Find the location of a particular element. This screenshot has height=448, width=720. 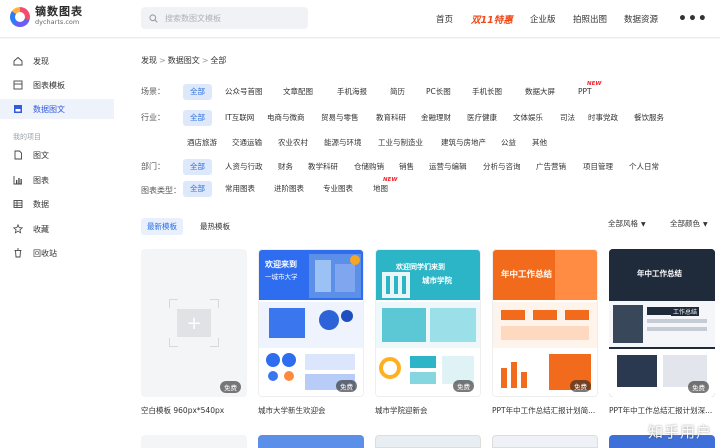

card-cover-subtitle: 一城市大学 is located at coordinates (281, 277).